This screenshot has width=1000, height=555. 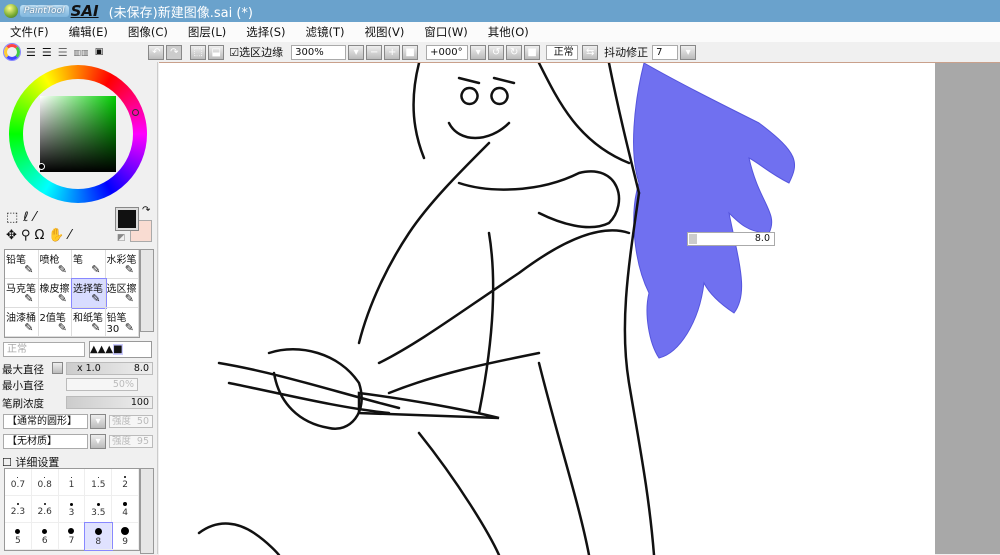 What do you see at coordinates (99, 482) in the screenshot?
I see `brush-size-preset: 1.5` at bounding box center [99, 482].